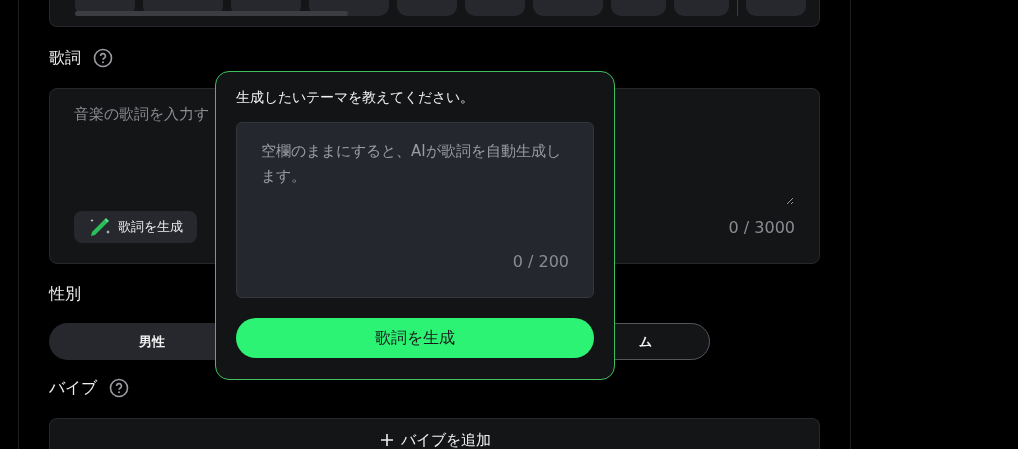 This screenshot has width=1018, height=449. What do you see at coordinates (65, 58) in the screenshot?
I see `lyrics-label: 歌詞` at bounding box center [65, 58].